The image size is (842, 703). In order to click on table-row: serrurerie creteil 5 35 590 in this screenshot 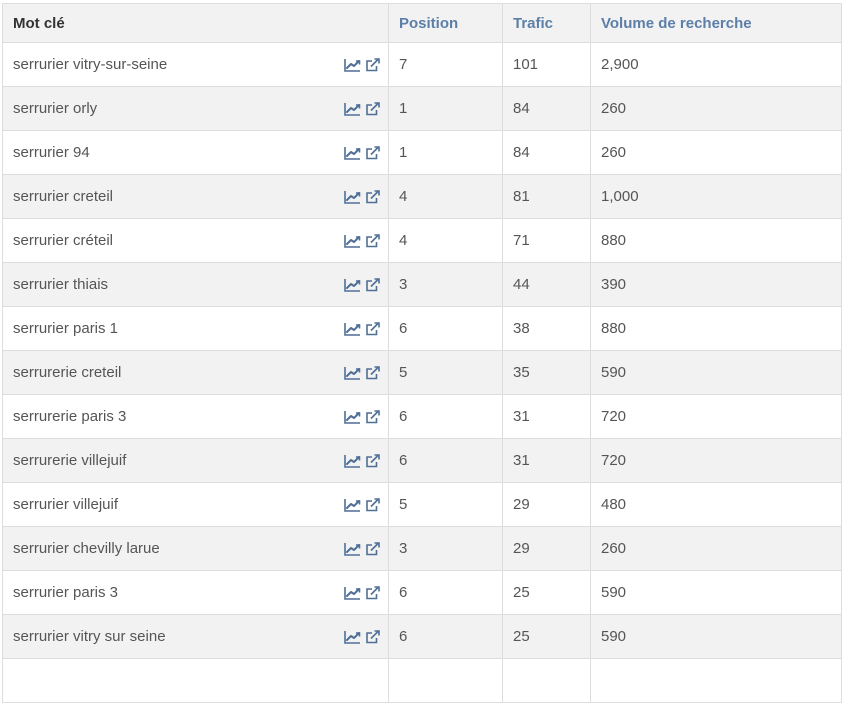, I will do `click(422, 372)`.